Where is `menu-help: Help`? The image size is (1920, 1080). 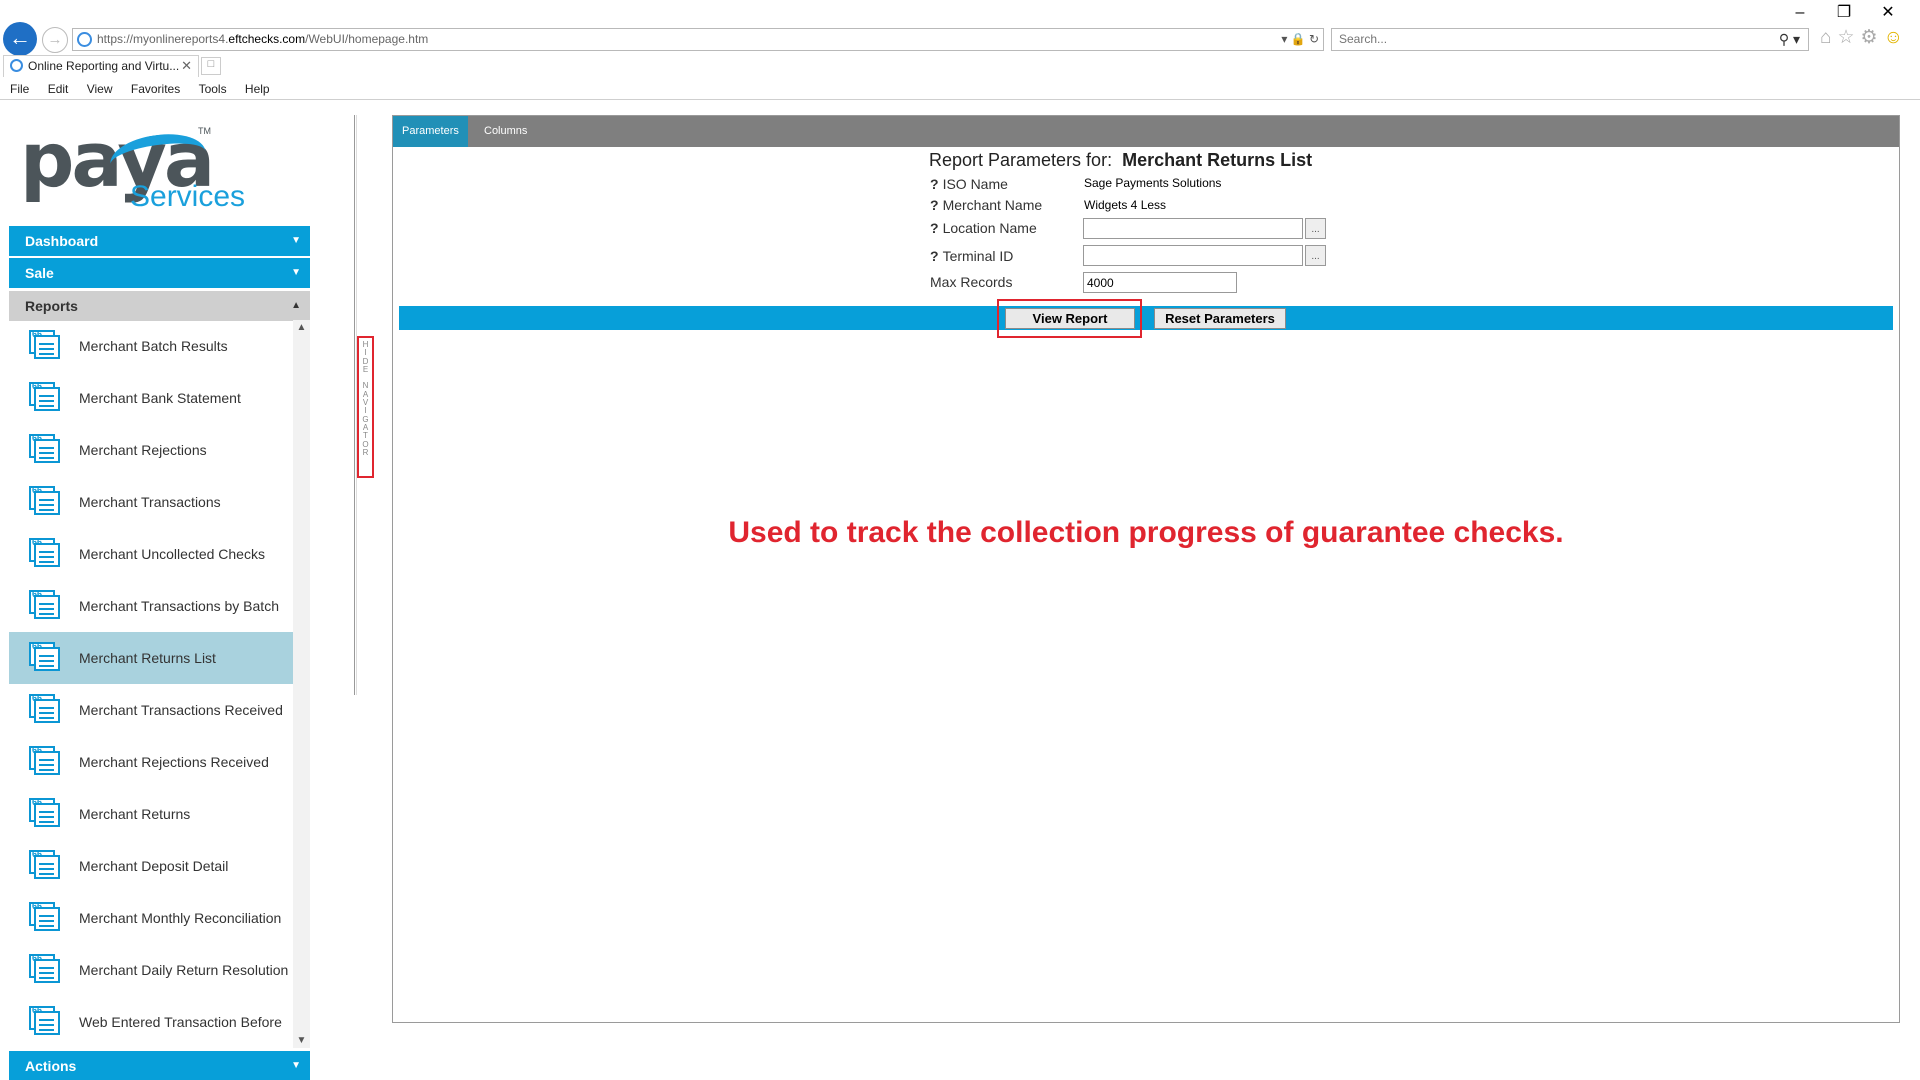 menu-help: Help is located at coordinates (257, 89).